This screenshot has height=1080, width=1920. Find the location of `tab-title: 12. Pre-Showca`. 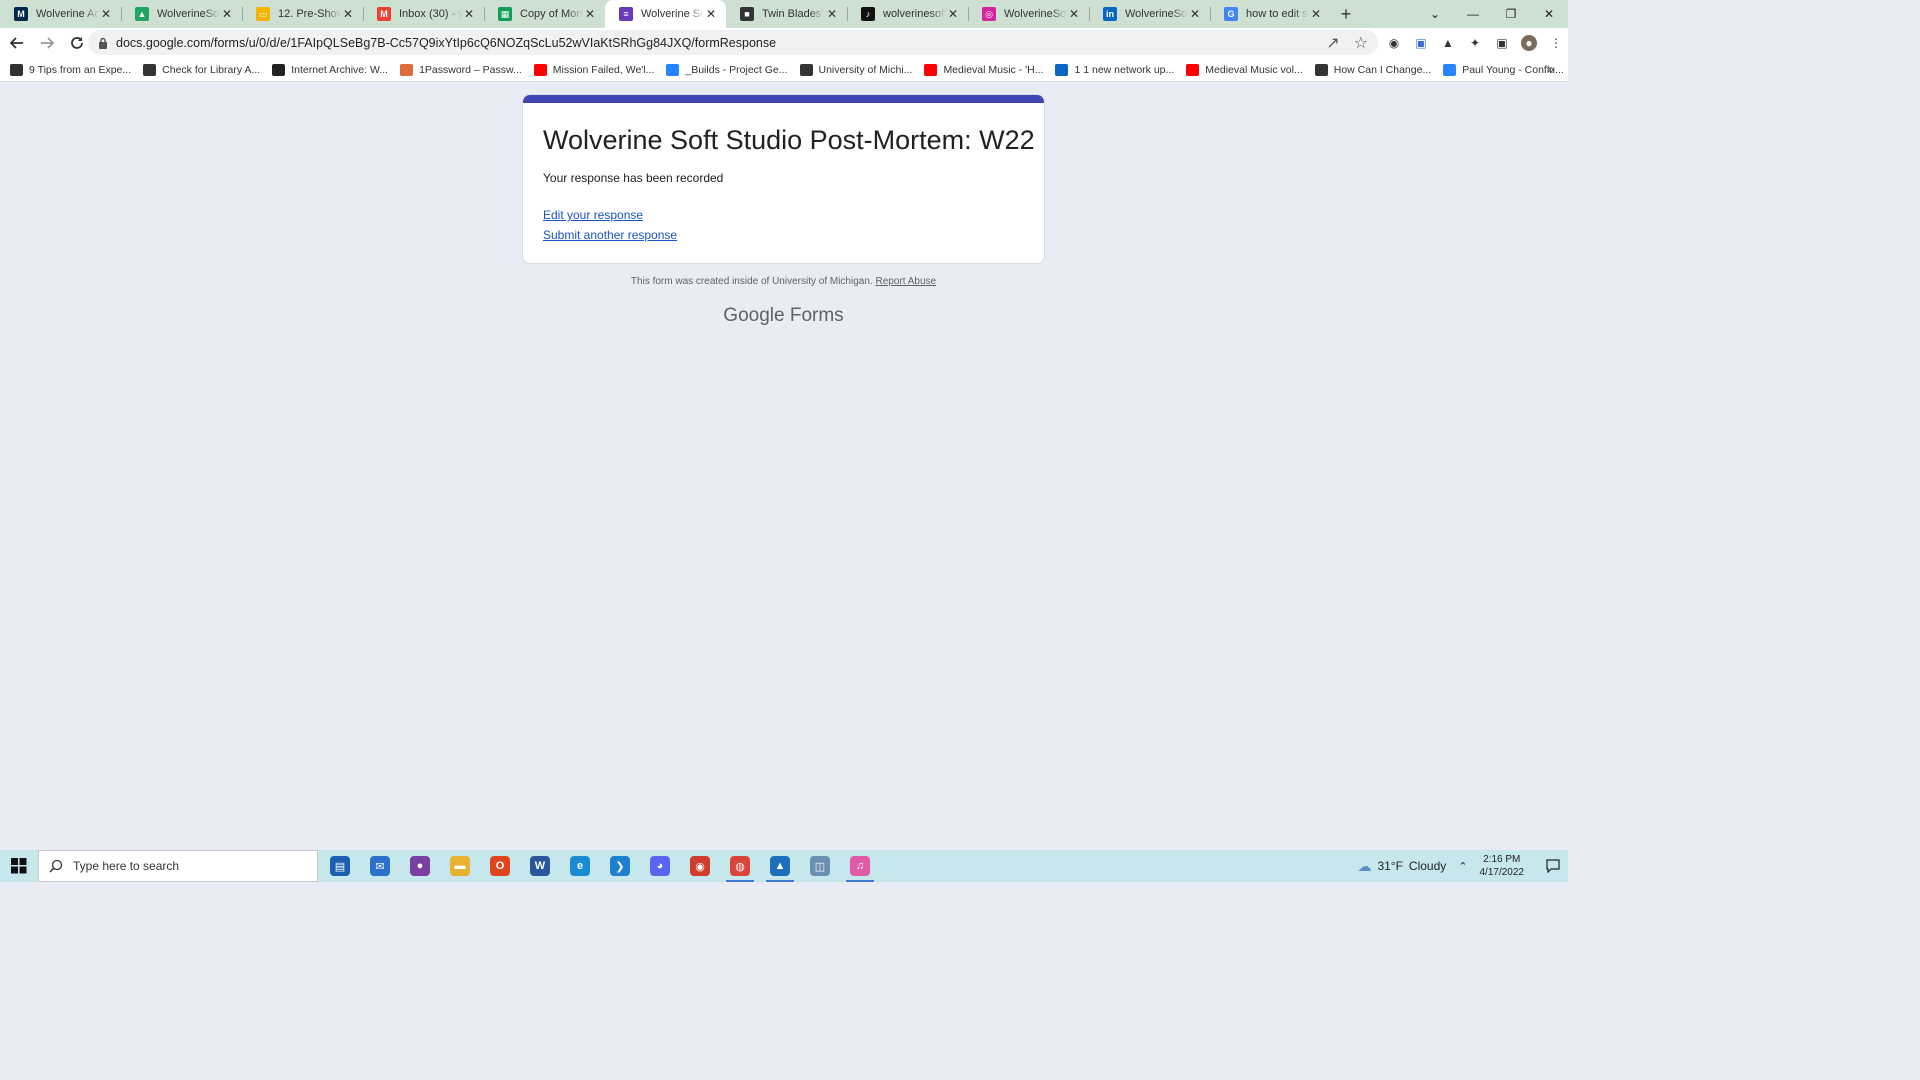

tab-title: 12. Pre-Showca is located at coordinates (309, 14).